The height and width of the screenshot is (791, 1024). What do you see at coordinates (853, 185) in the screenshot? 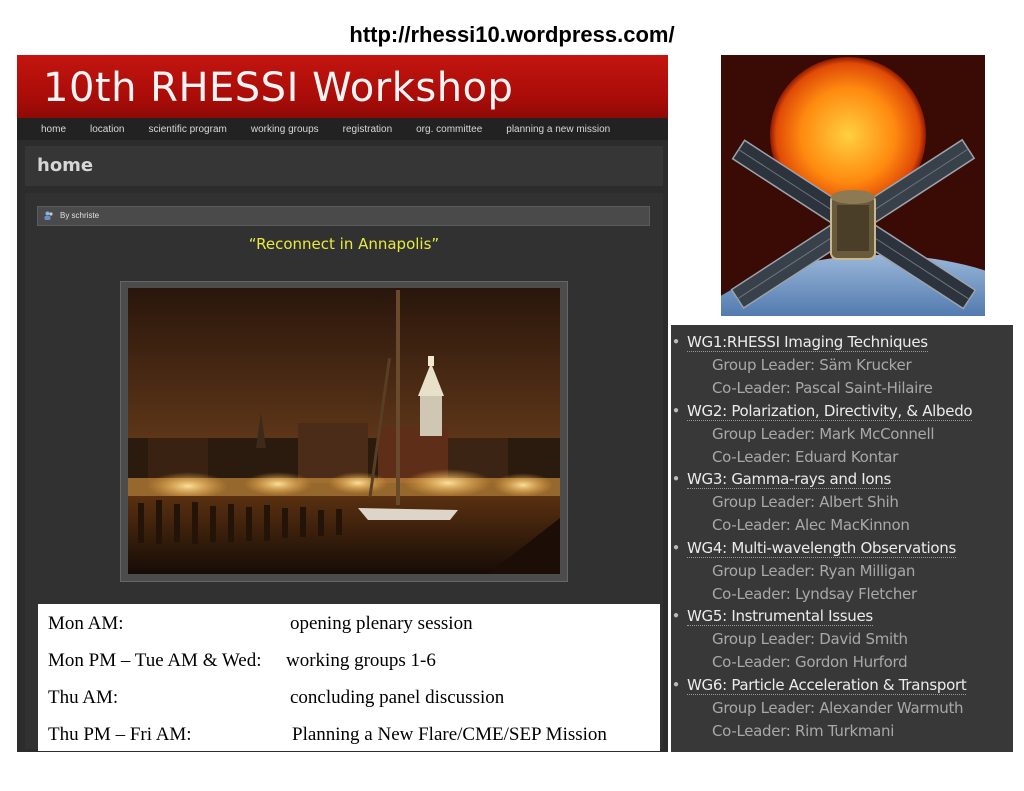
I see `rhessi-spacecraft-image` at bounding box center [853, 185].